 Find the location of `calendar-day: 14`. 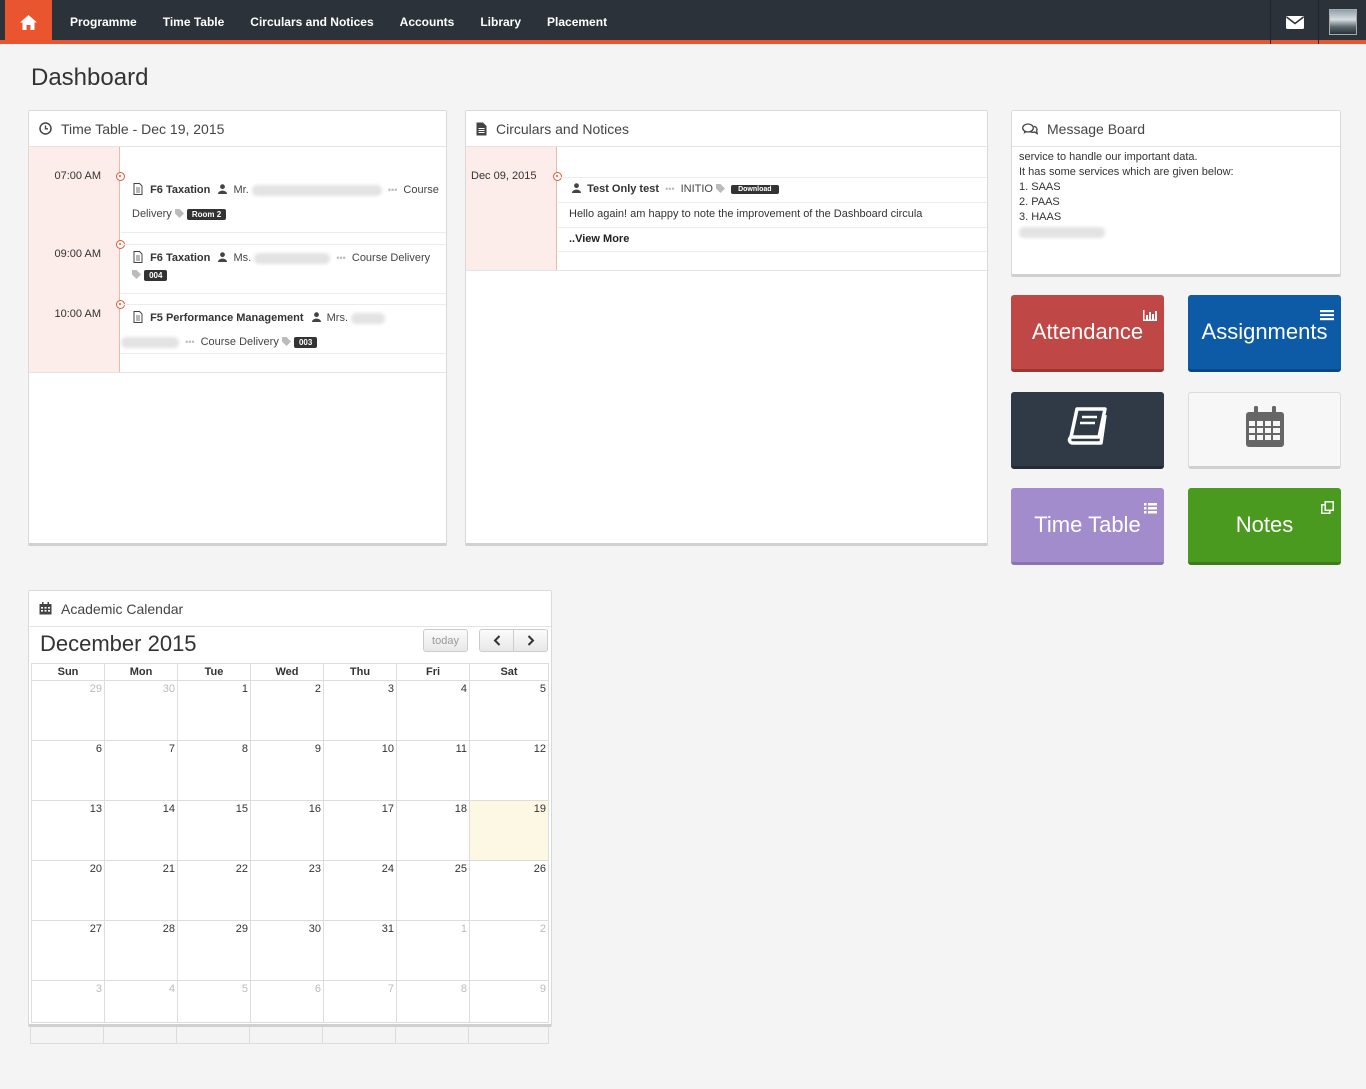

calendar-day: 14 is located at coordinates (141, 830).